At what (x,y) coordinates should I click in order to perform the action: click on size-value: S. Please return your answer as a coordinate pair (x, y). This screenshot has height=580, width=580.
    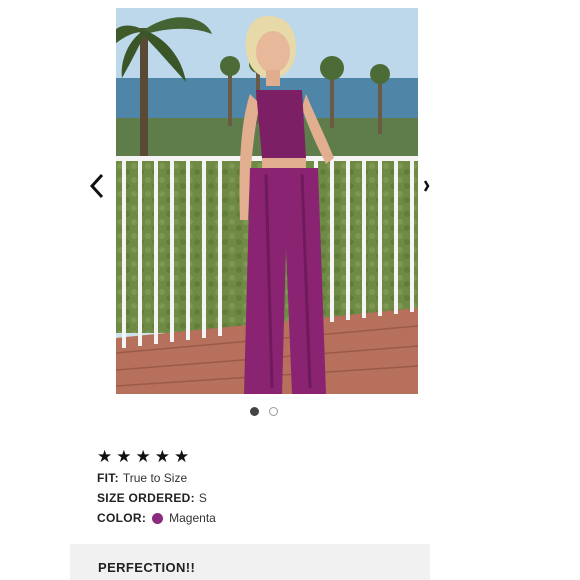
    Looking at the image, I should click on (202, 498).